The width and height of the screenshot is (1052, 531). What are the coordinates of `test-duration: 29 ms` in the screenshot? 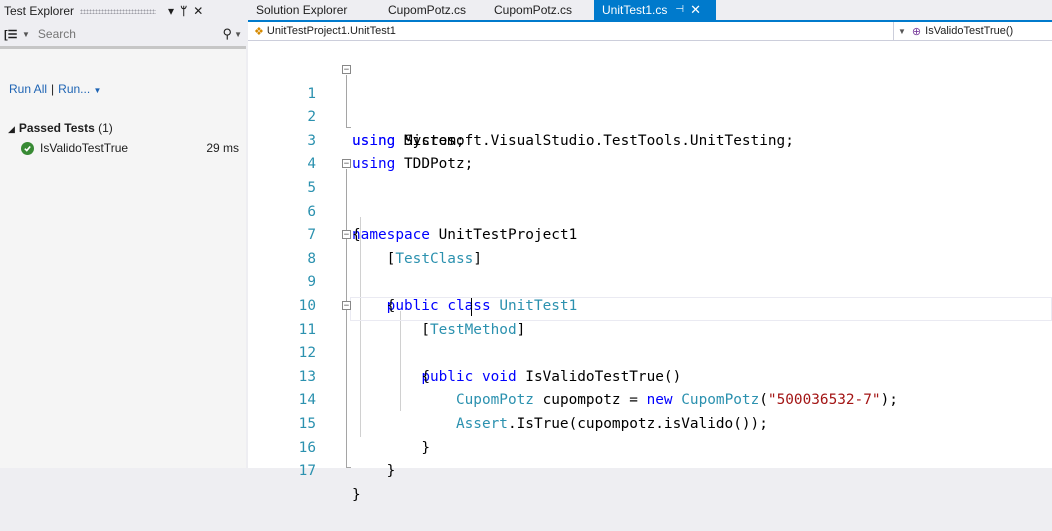 It's located at (222, 148).